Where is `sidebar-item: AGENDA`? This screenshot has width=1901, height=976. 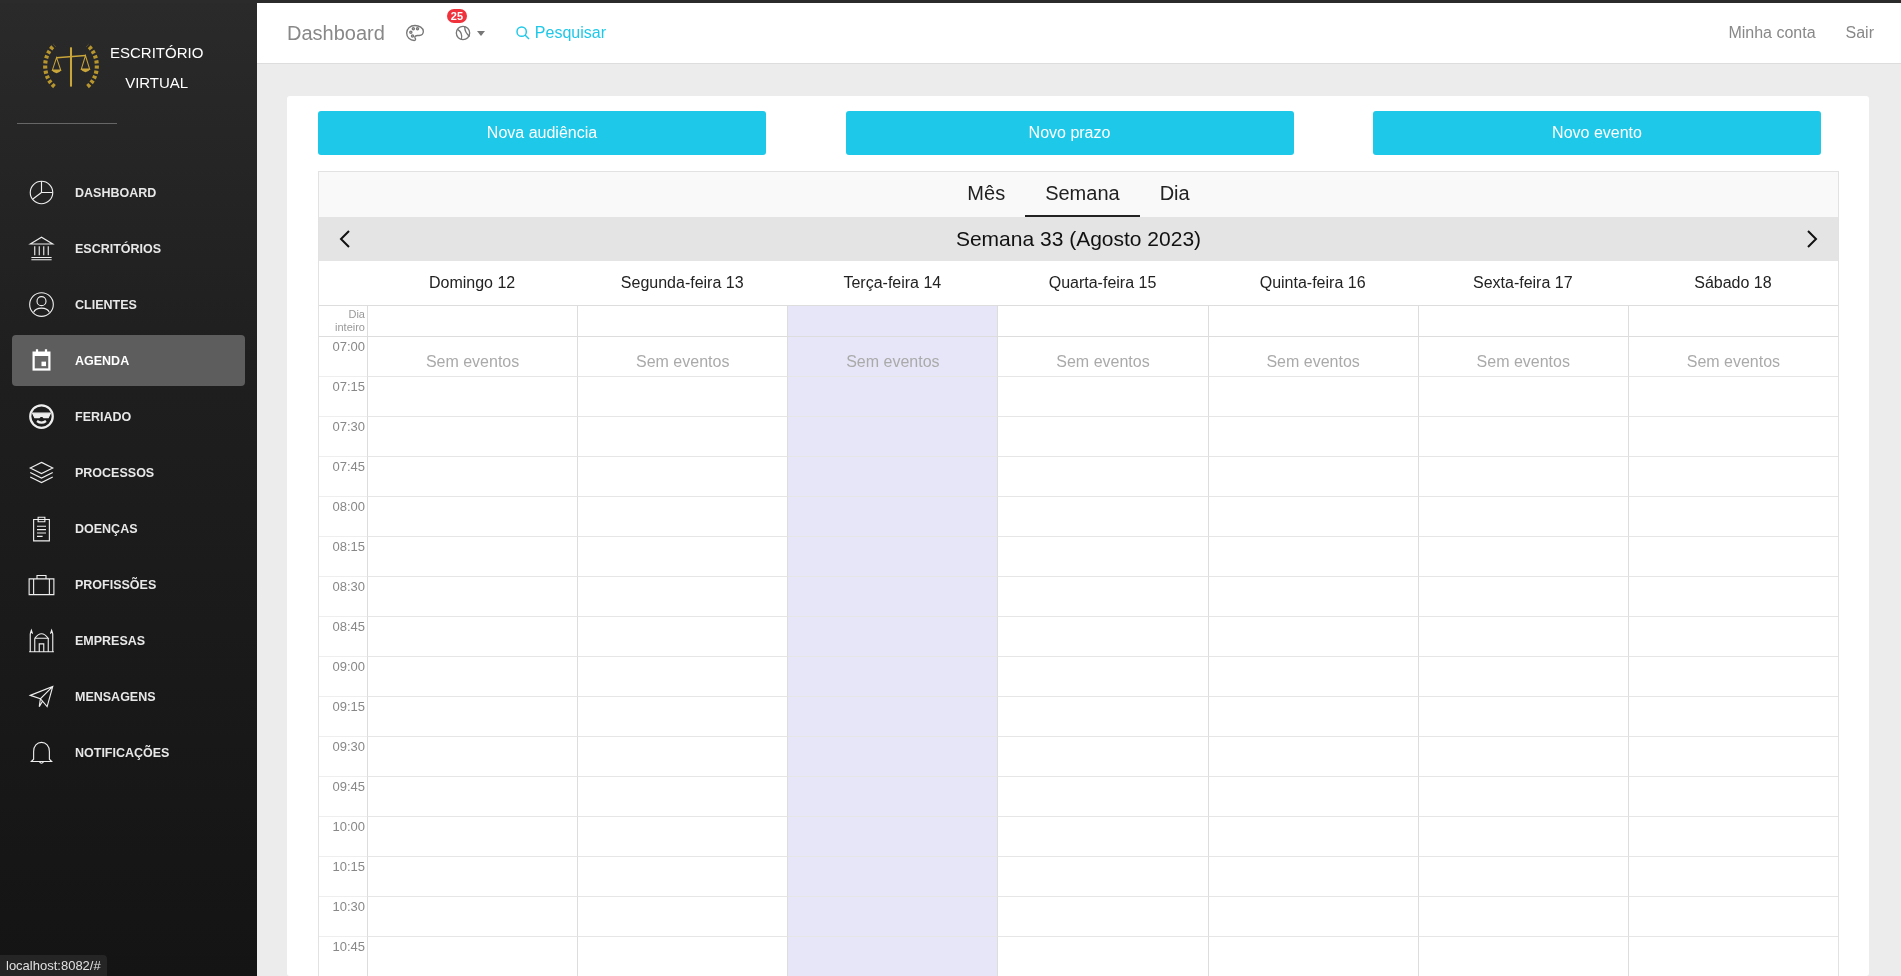 sidebar-item: AGENDA is located at coordinates (128, 360).